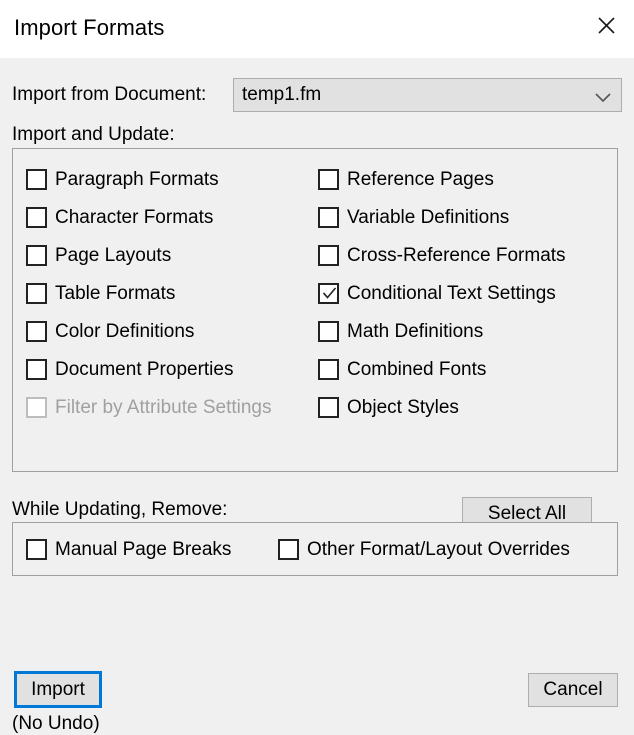  What do you see at coordinates (456, 255) in the screenshot?
I see `checkbox-label: Cross-Reference Formats` at bounding box center [456, 255].